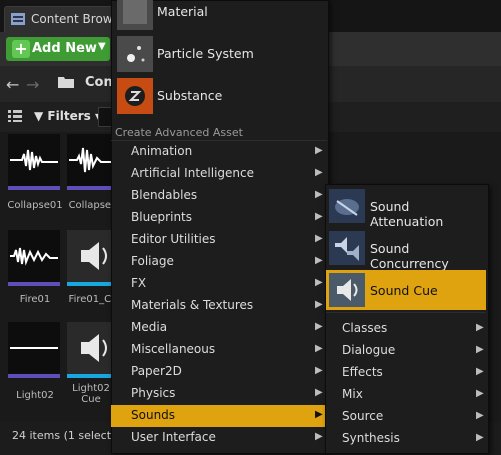  Describe the element at coordinates (365, 328) in the screenshot. I see `submenu-item-label: Classes` at that location.